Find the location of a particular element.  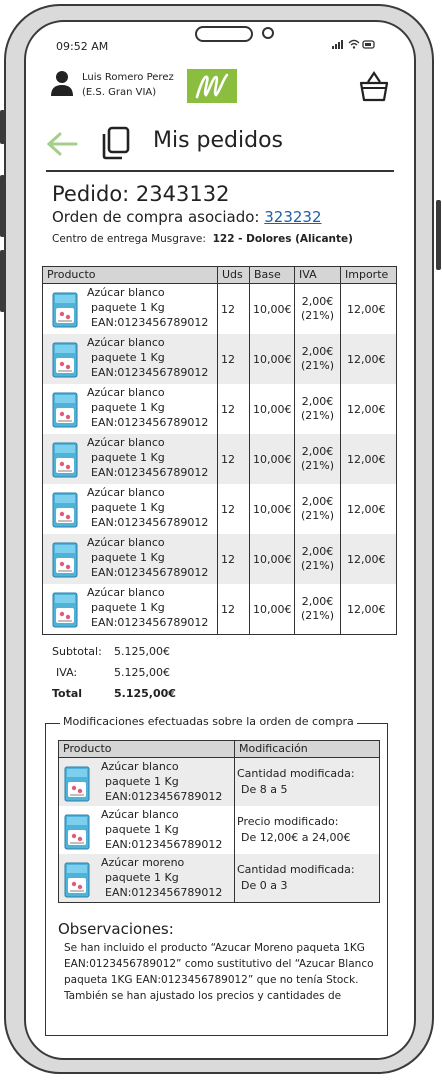

po-label: Orden de compra asociado: is located at coordinates (158, 217).